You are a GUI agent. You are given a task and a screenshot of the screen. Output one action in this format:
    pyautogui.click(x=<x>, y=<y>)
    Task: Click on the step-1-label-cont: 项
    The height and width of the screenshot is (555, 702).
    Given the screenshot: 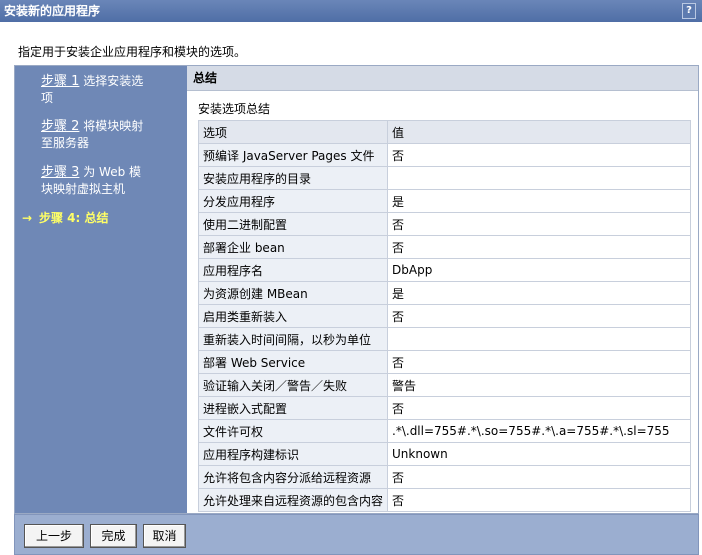 What is the action you would take?
    pyautogui.click(x=47, y=98)
    